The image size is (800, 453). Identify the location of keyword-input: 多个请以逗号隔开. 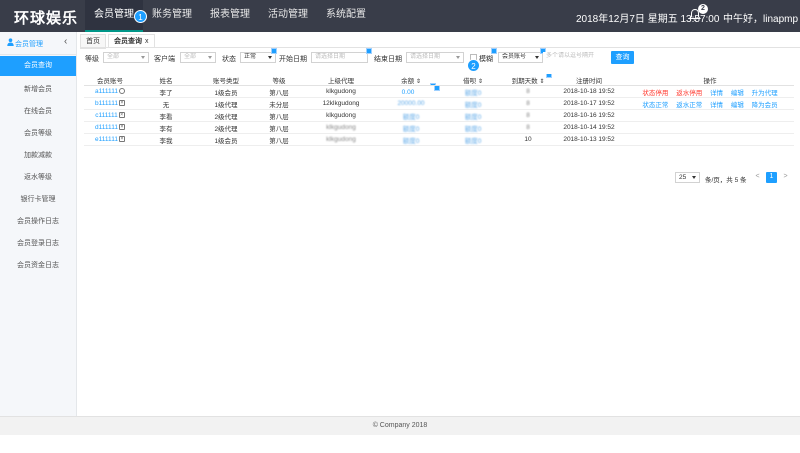
(574, 57).